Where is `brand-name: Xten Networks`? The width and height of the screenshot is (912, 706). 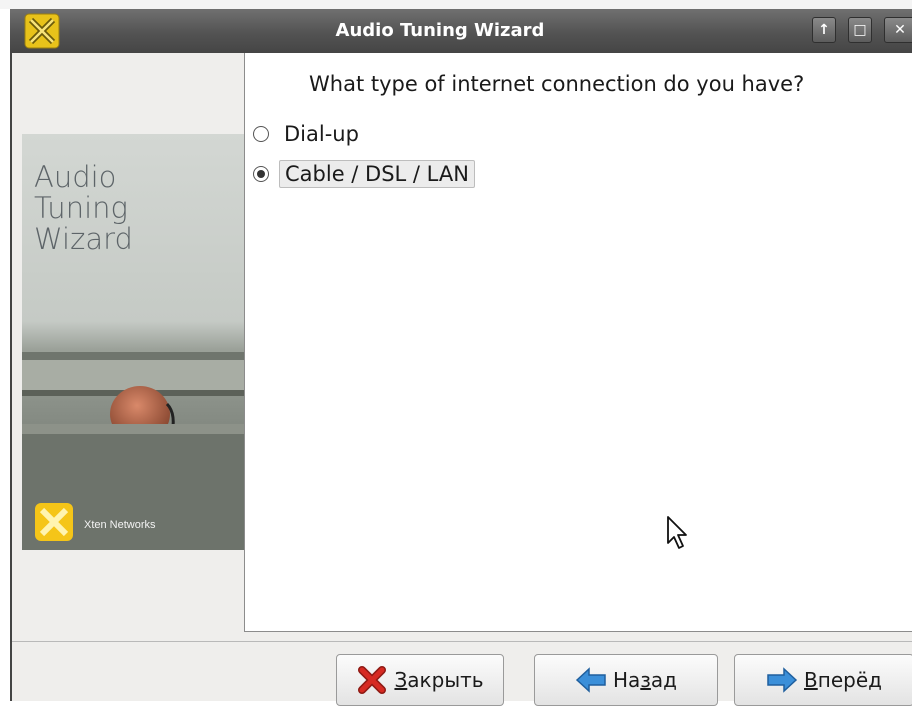 brand-name: Xten Networks is located at coordinates (120, 525).